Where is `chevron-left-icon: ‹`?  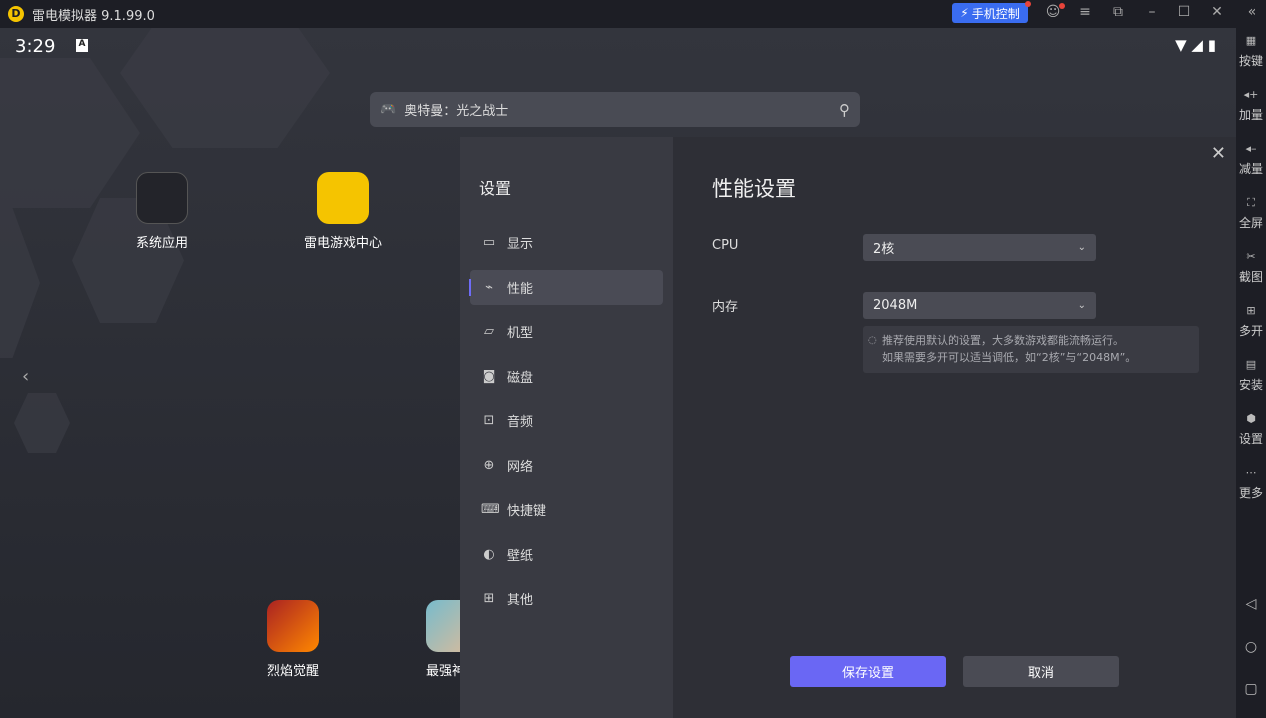
chevron-left-icon: ‹ is located at coordinates (25, 376).